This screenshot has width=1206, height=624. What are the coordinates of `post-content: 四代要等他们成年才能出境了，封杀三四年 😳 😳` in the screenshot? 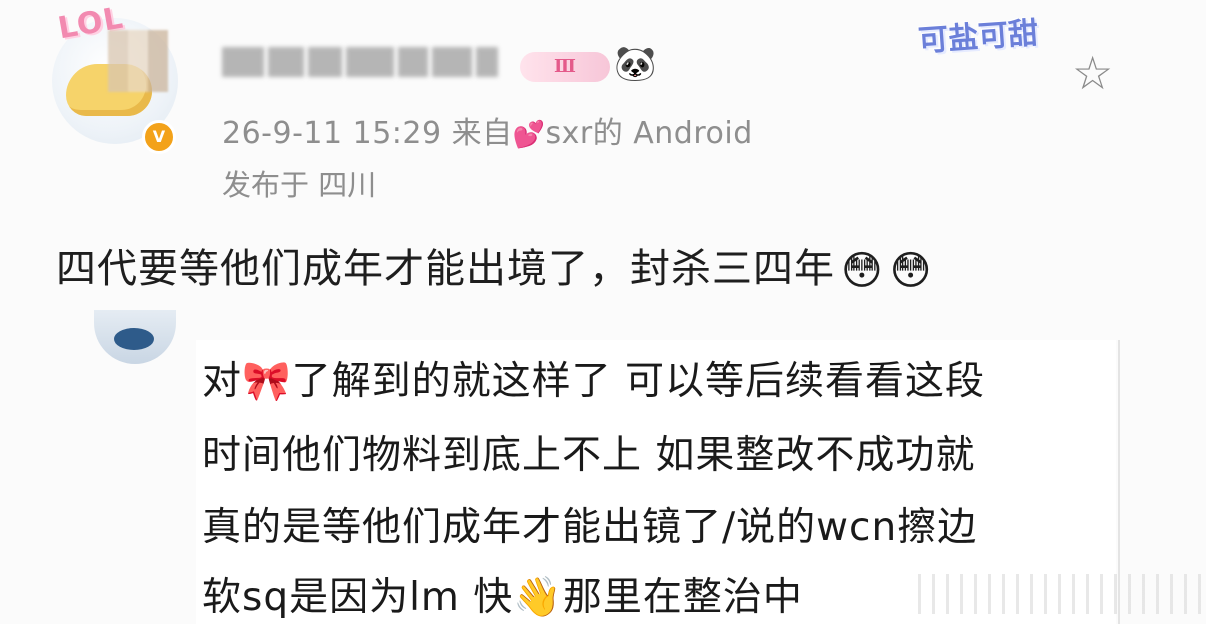 It's located at (494, 265).